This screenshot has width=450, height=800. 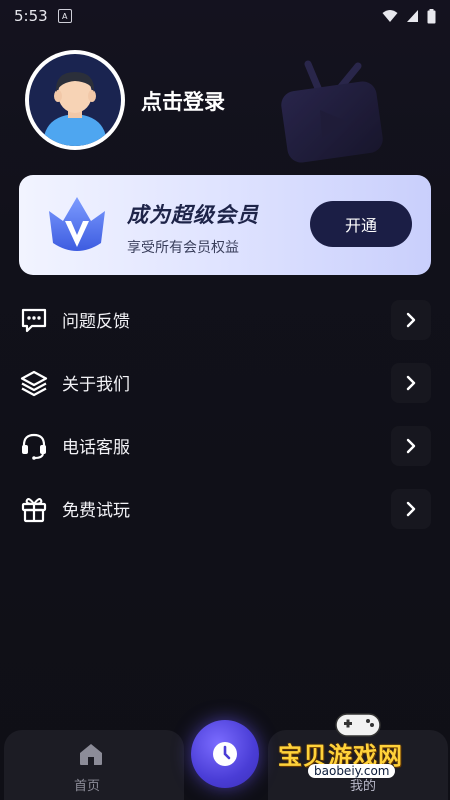 I want to click on avatar-image, so click(x=75, y=100).